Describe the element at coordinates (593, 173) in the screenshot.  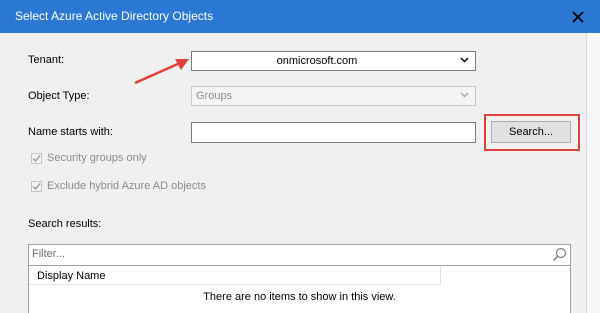
I see `window-right-edge` at that location.